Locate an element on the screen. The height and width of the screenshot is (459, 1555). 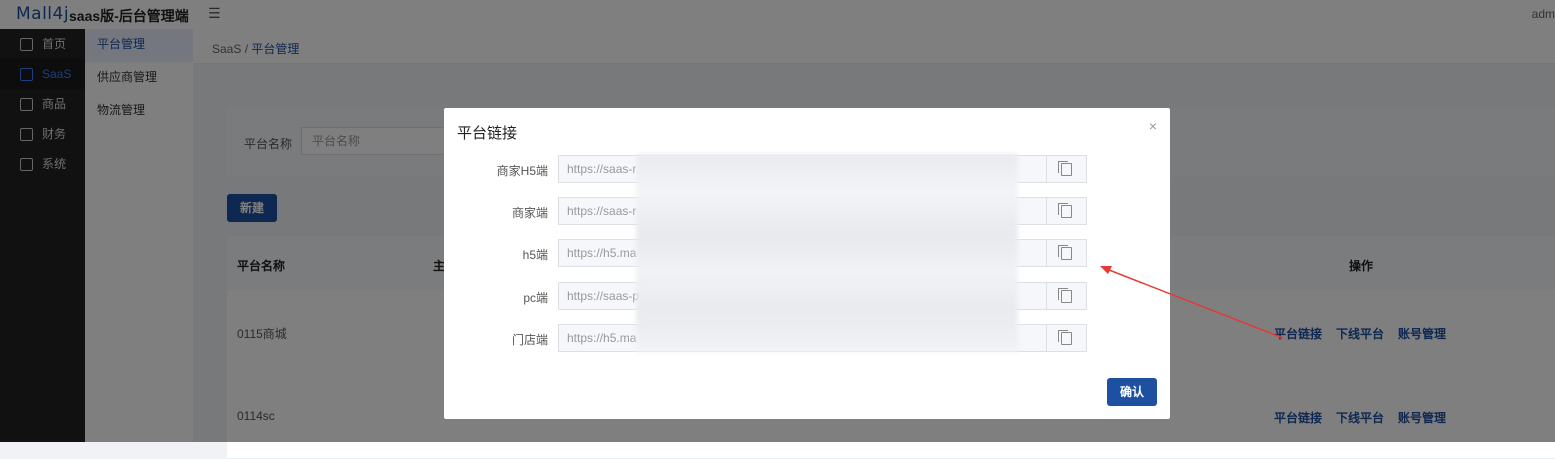
dialog-title: 平台链接 is located at coordinates (487, 133).